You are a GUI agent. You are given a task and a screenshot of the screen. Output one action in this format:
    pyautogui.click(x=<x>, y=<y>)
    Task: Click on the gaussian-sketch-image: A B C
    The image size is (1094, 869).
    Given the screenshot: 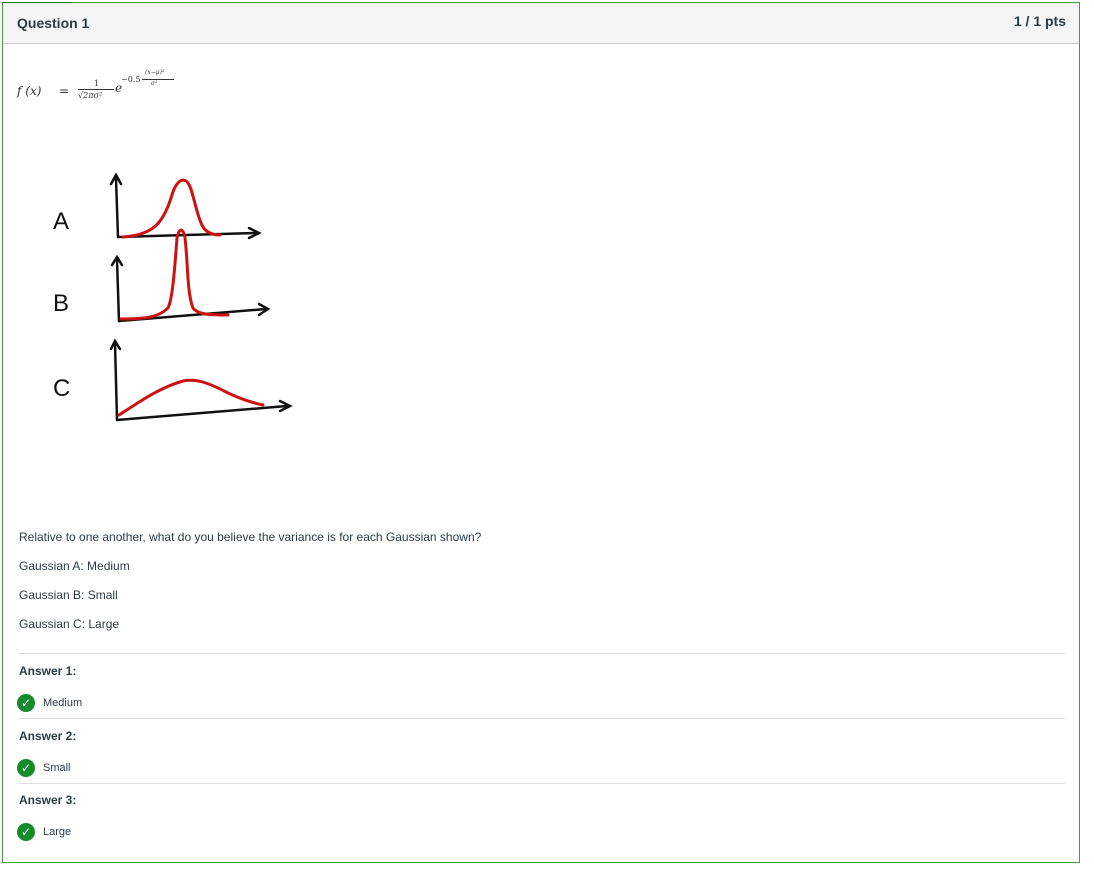 What is the action you would take?
    pyautogui.click(x=173, y=293)
    